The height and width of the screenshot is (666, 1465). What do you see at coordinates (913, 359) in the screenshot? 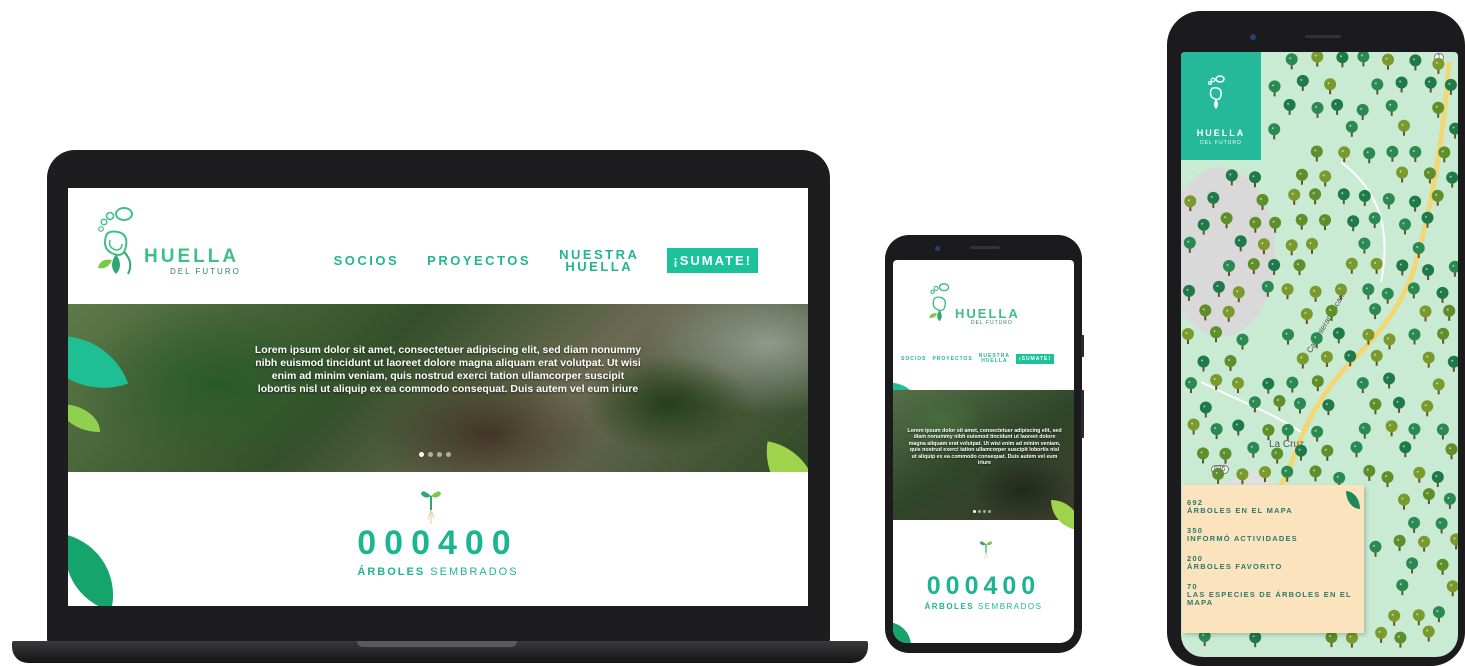
I see `nav-link-socios: SOCIOS` at bounding box center [913, 359].